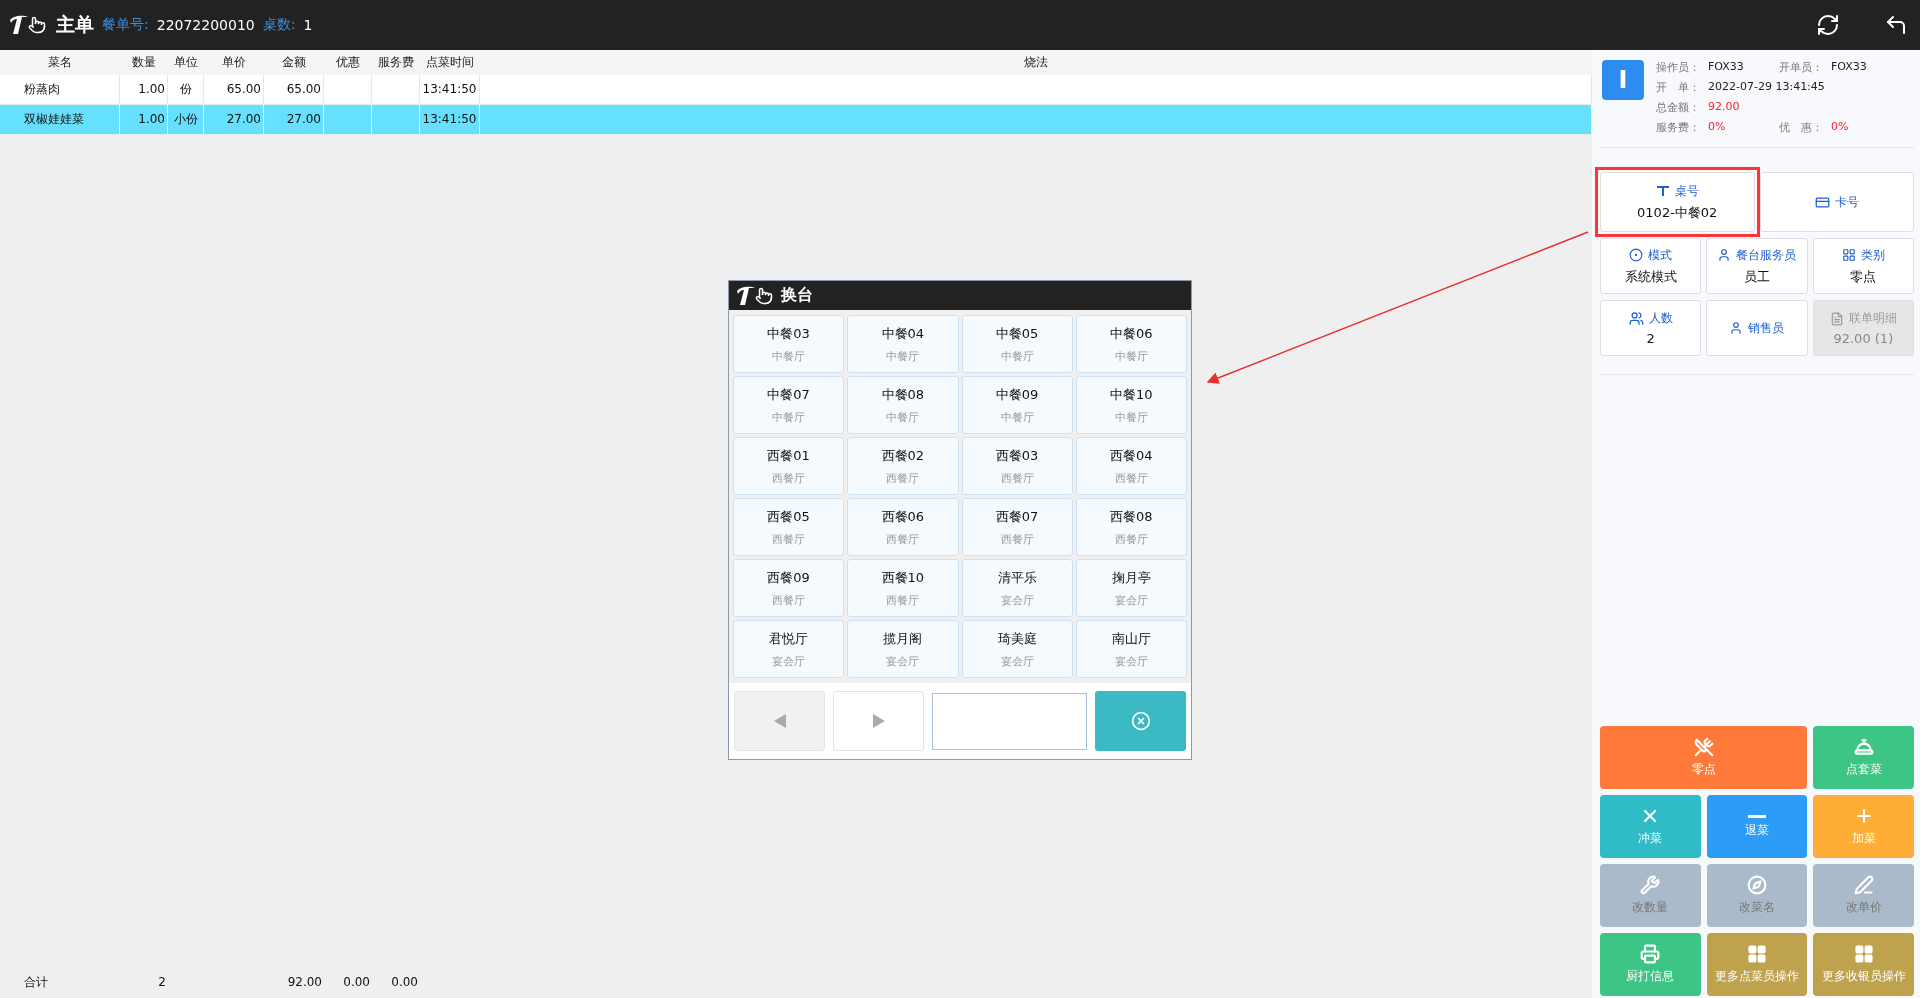  I want to click on table-tile: 掬月亭 宴会厅, so click(1131, 588).